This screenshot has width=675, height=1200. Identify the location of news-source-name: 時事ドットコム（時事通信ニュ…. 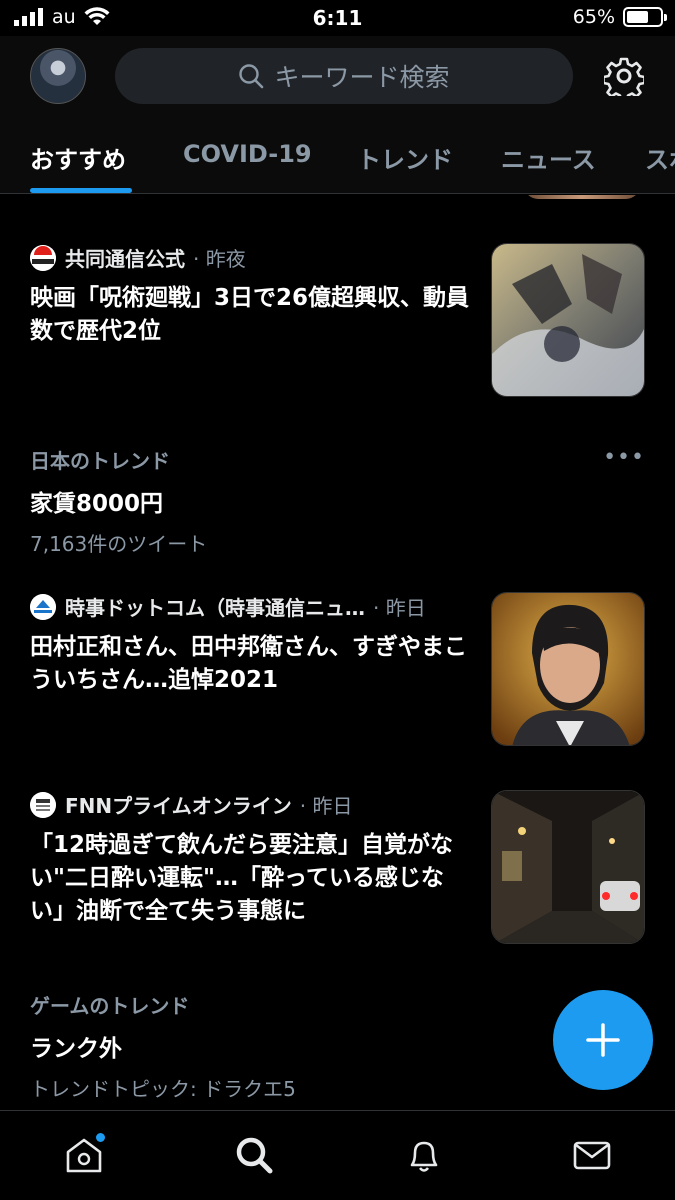
(215, 608).